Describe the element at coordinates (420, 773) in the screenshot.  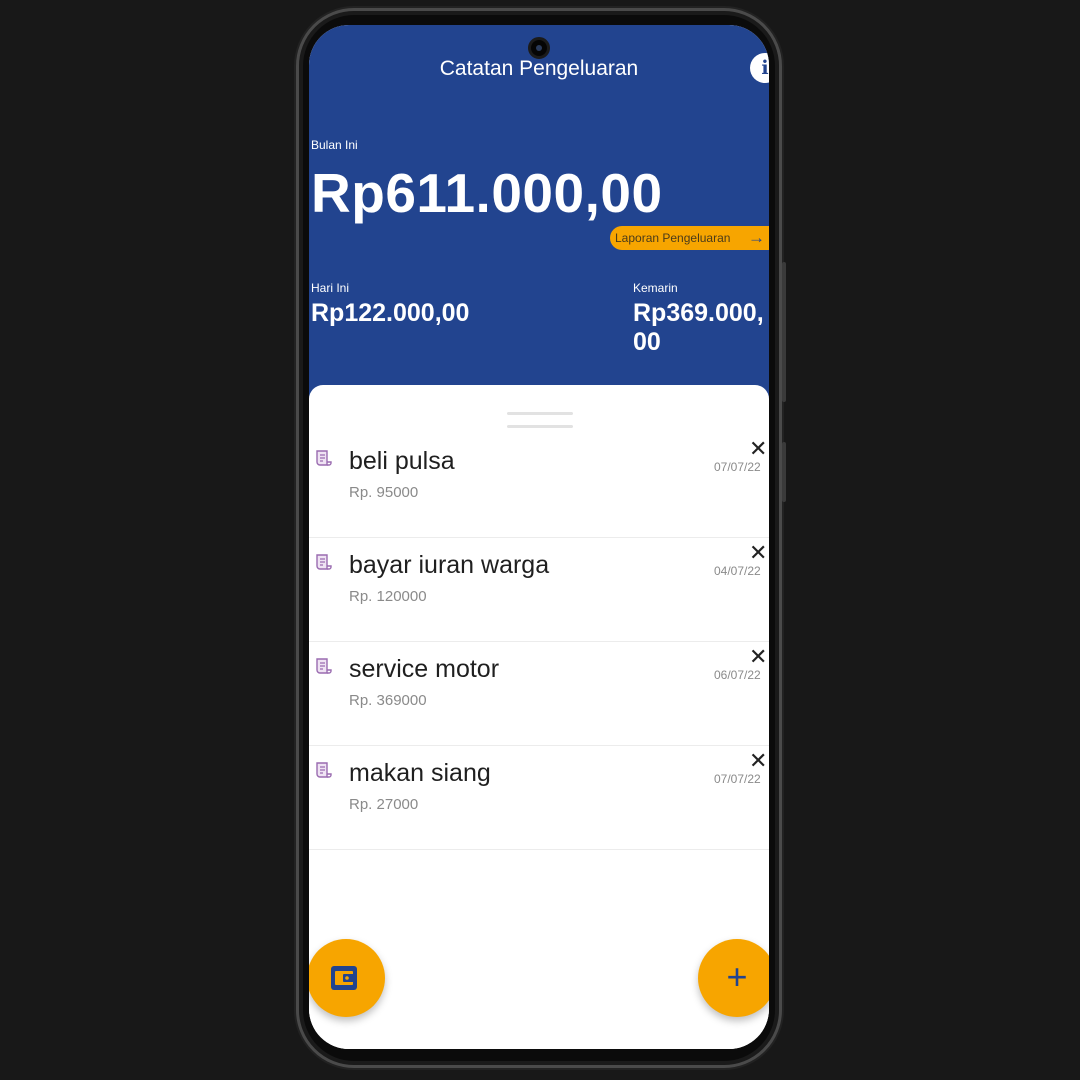
I see `expense-name: makan siang` at that location.